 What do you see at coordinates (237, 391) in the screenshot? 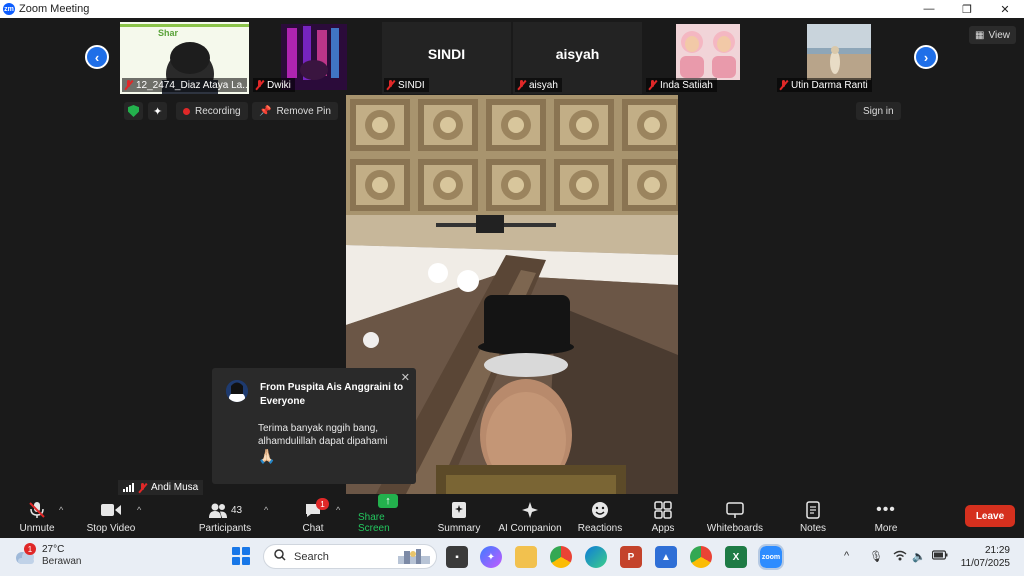
I see `avatar` at bounding box center [237, 391].